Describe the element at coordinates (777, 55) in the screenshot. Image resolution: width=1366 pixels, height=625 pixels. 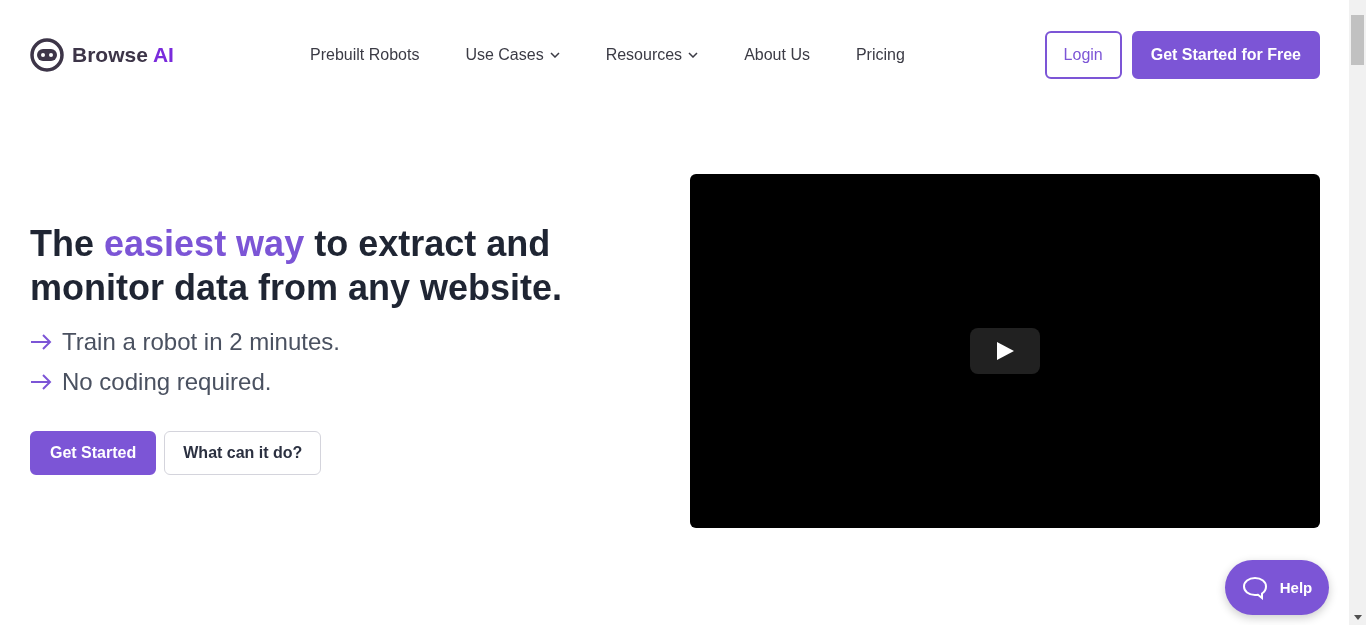
I see `nav-link: About Us` at that location.